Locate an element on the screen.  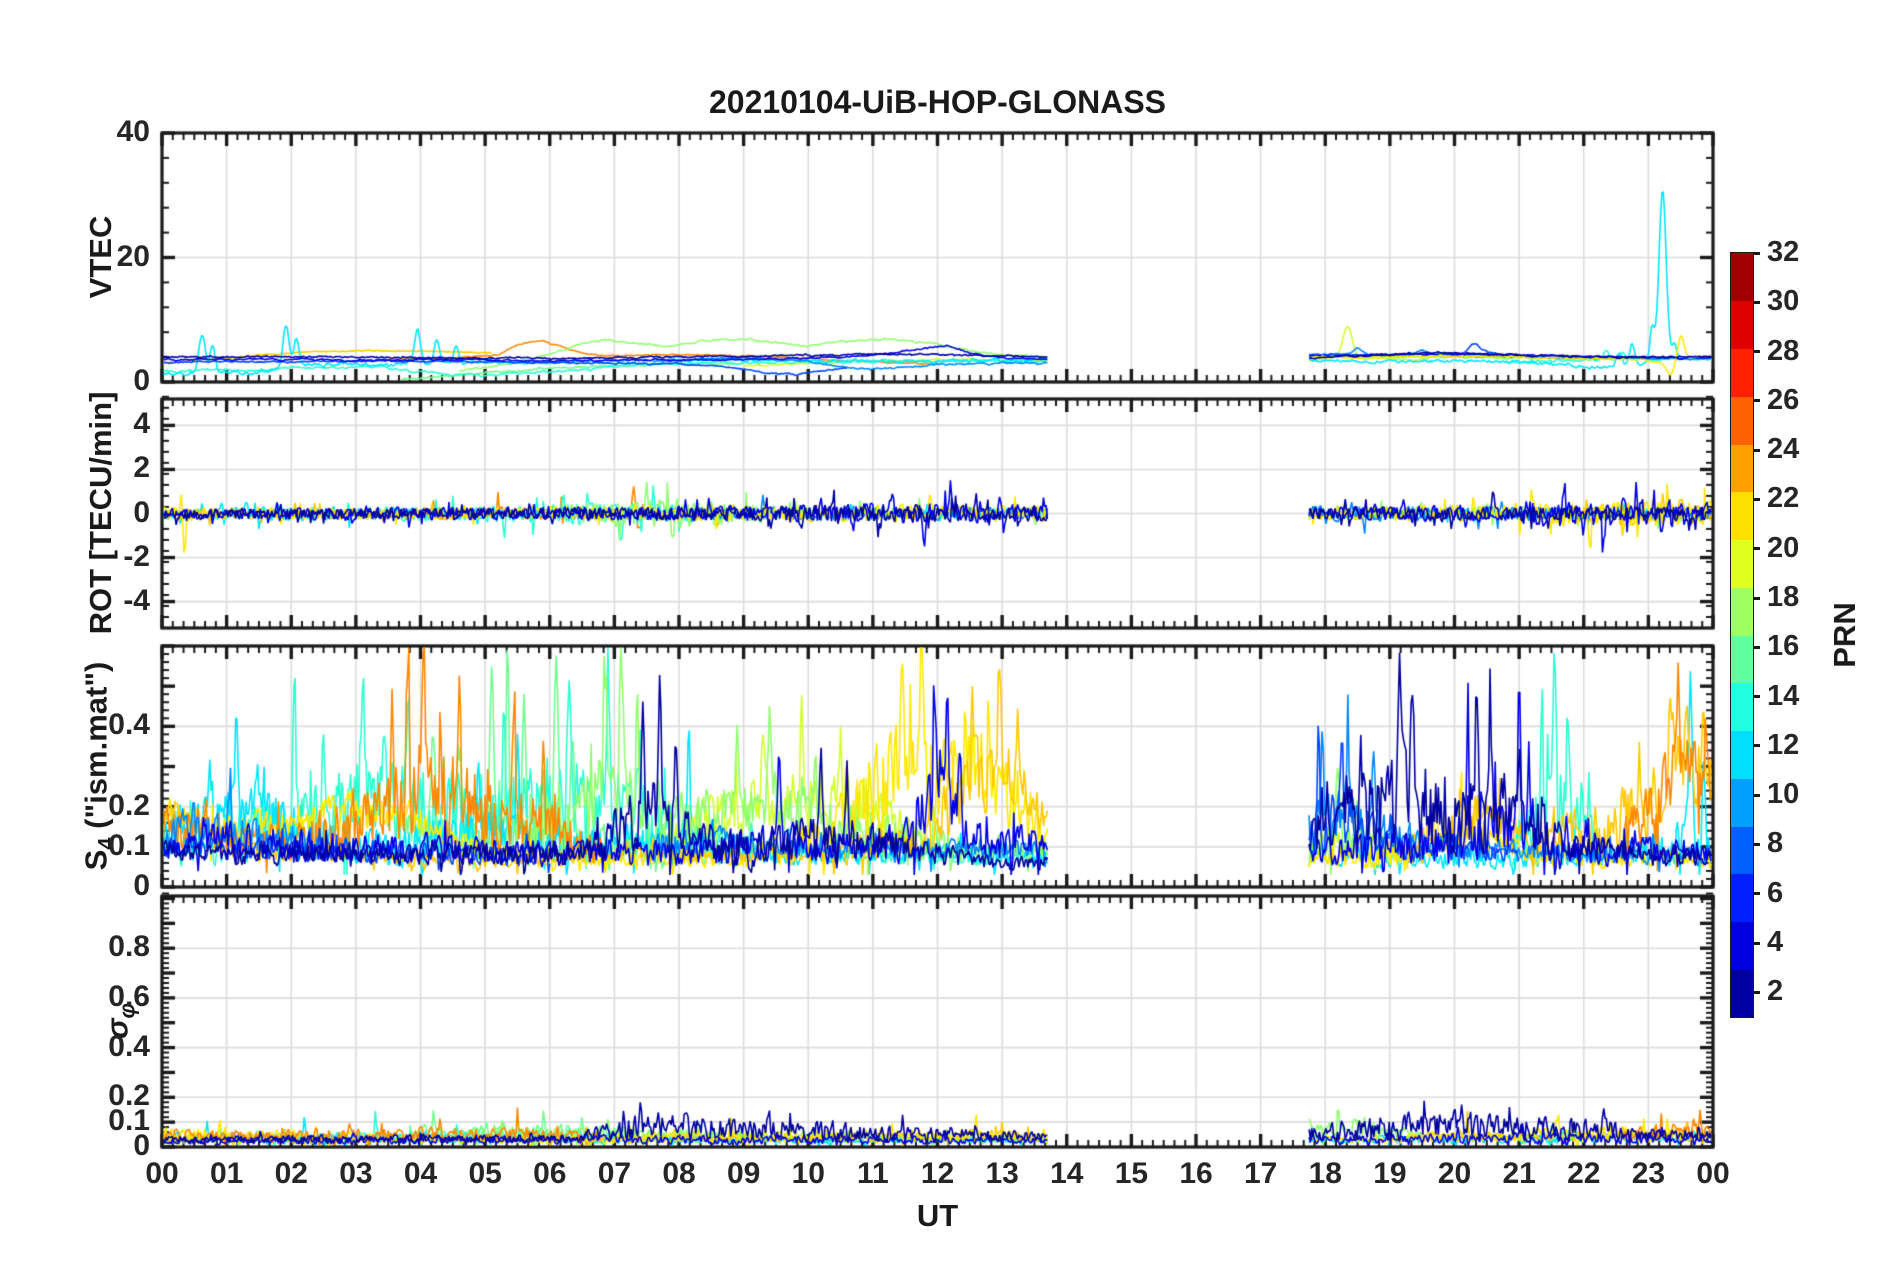
x-tick-label: 05 is located at coordinates (485, 1173).